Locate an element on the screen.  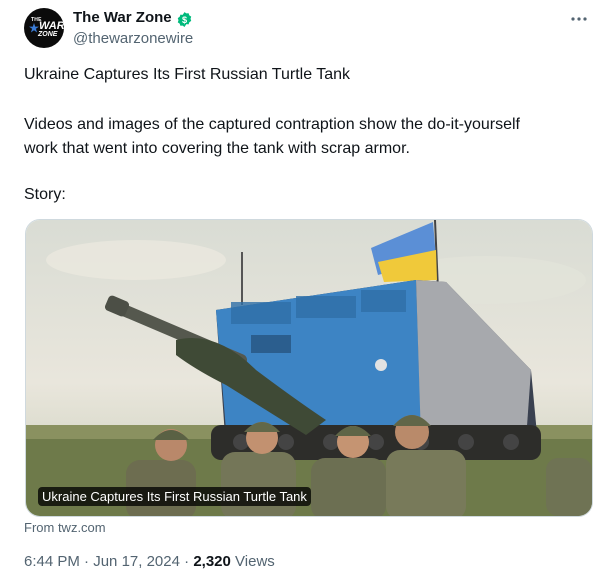
tweet-meta: 6:44 PM · Jun 17, 2024 · 2,320 Views is located at coordinates (149, 561).